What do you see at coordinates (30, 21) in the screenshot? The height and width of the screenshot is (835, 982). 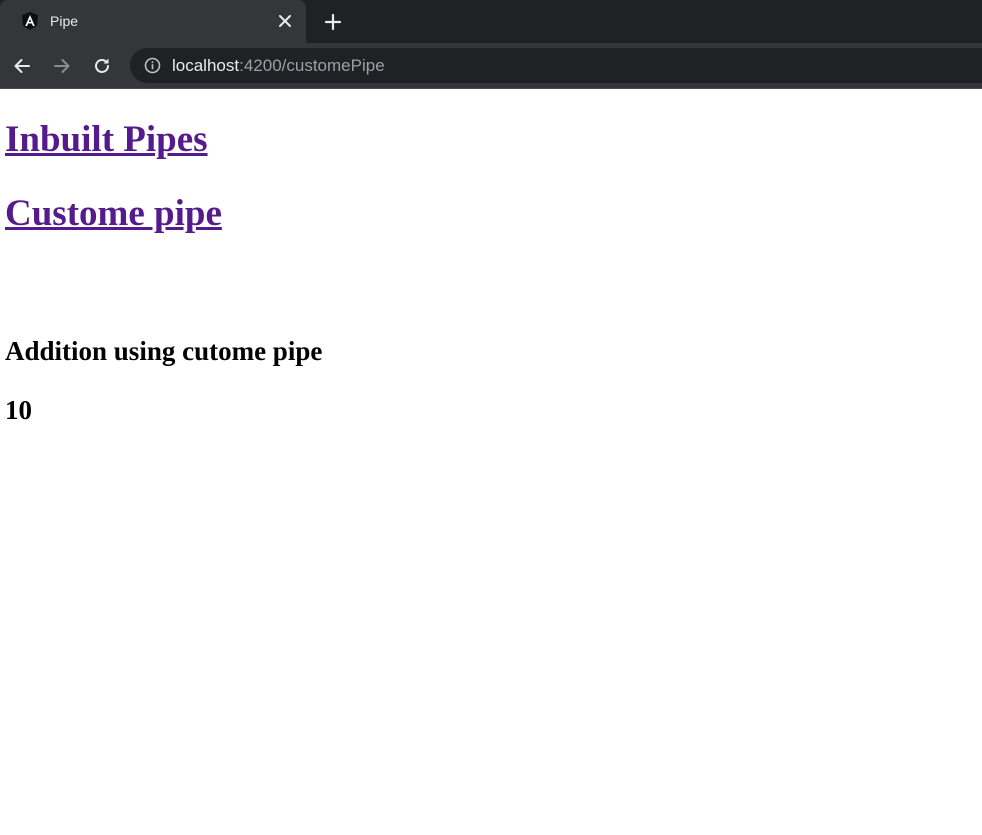 I see `angular-icon` at bounding box center [30, 21].